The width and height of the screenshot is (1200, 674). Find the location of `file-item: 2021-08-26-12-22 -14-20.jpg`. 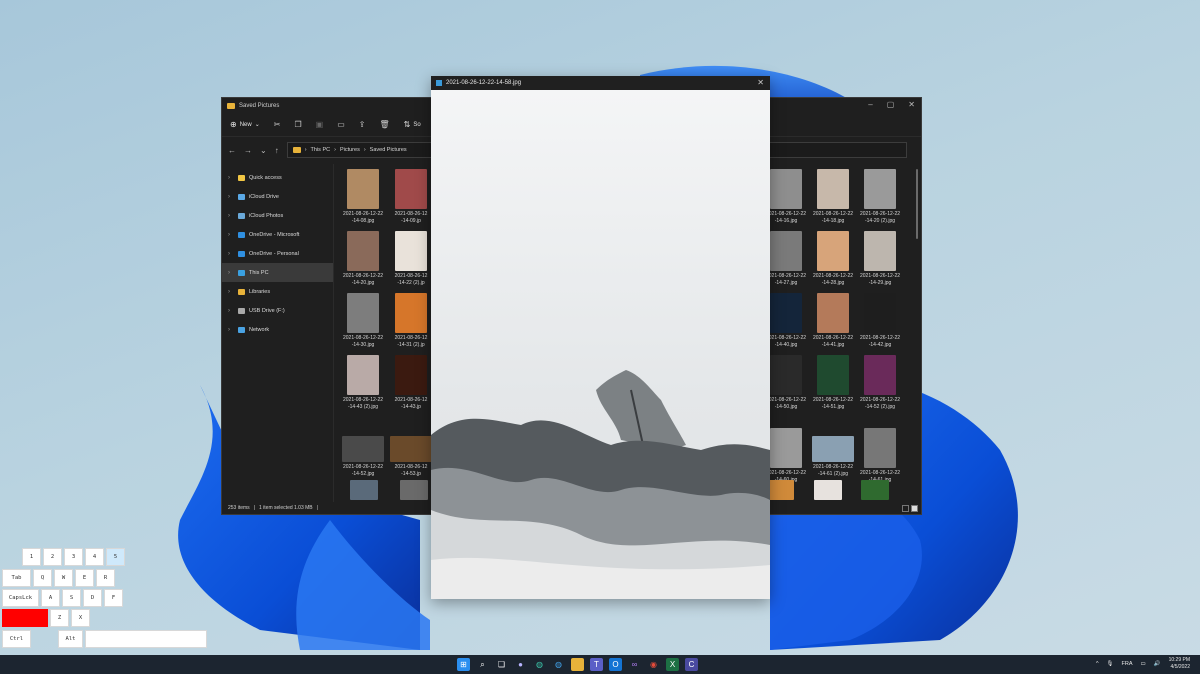

file-item: 2021-08-26-12-22 -14-20.jpg is located at coordinates (363, 258).